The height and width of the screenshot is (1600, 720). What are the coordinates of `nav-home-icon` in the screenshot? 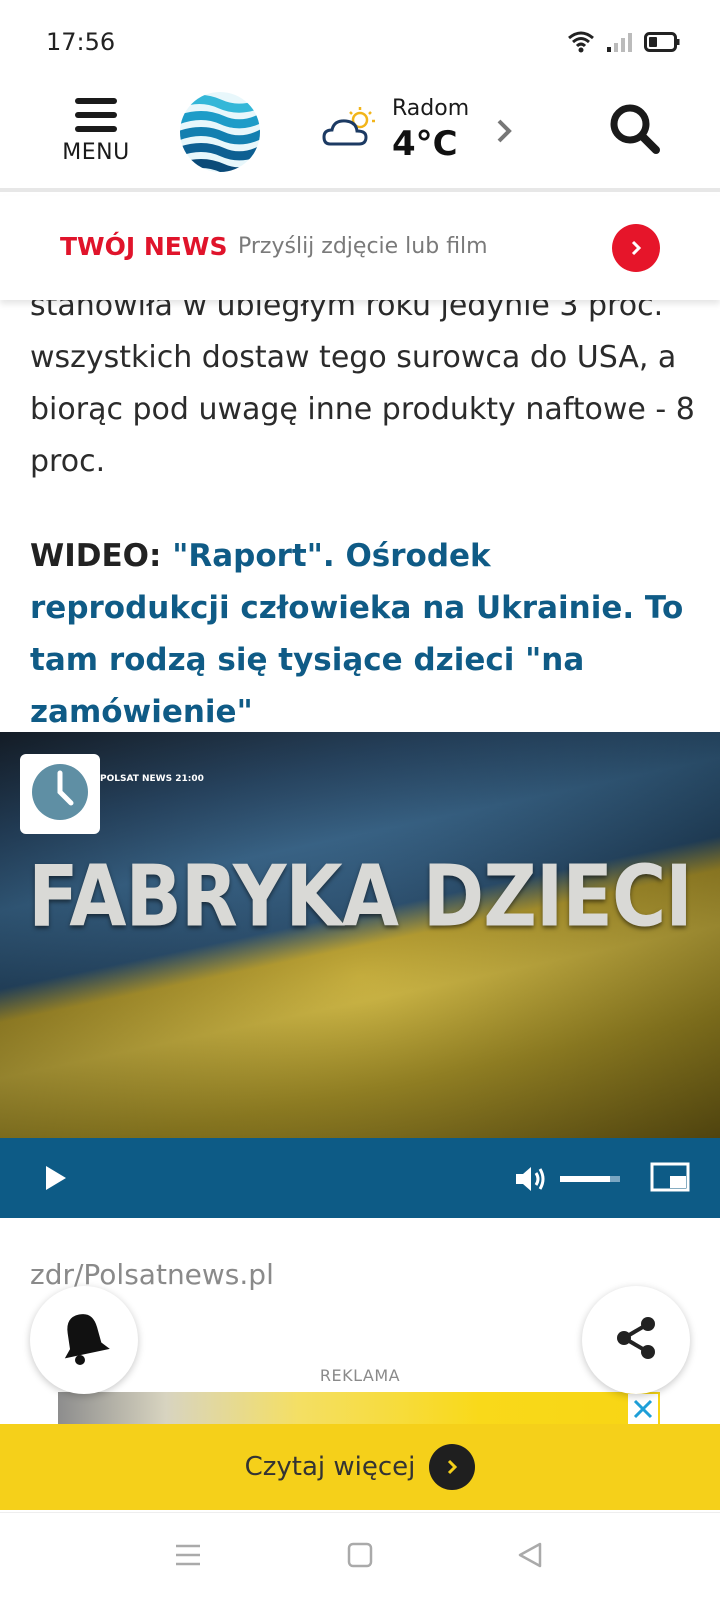 It's located at (360, 1557).